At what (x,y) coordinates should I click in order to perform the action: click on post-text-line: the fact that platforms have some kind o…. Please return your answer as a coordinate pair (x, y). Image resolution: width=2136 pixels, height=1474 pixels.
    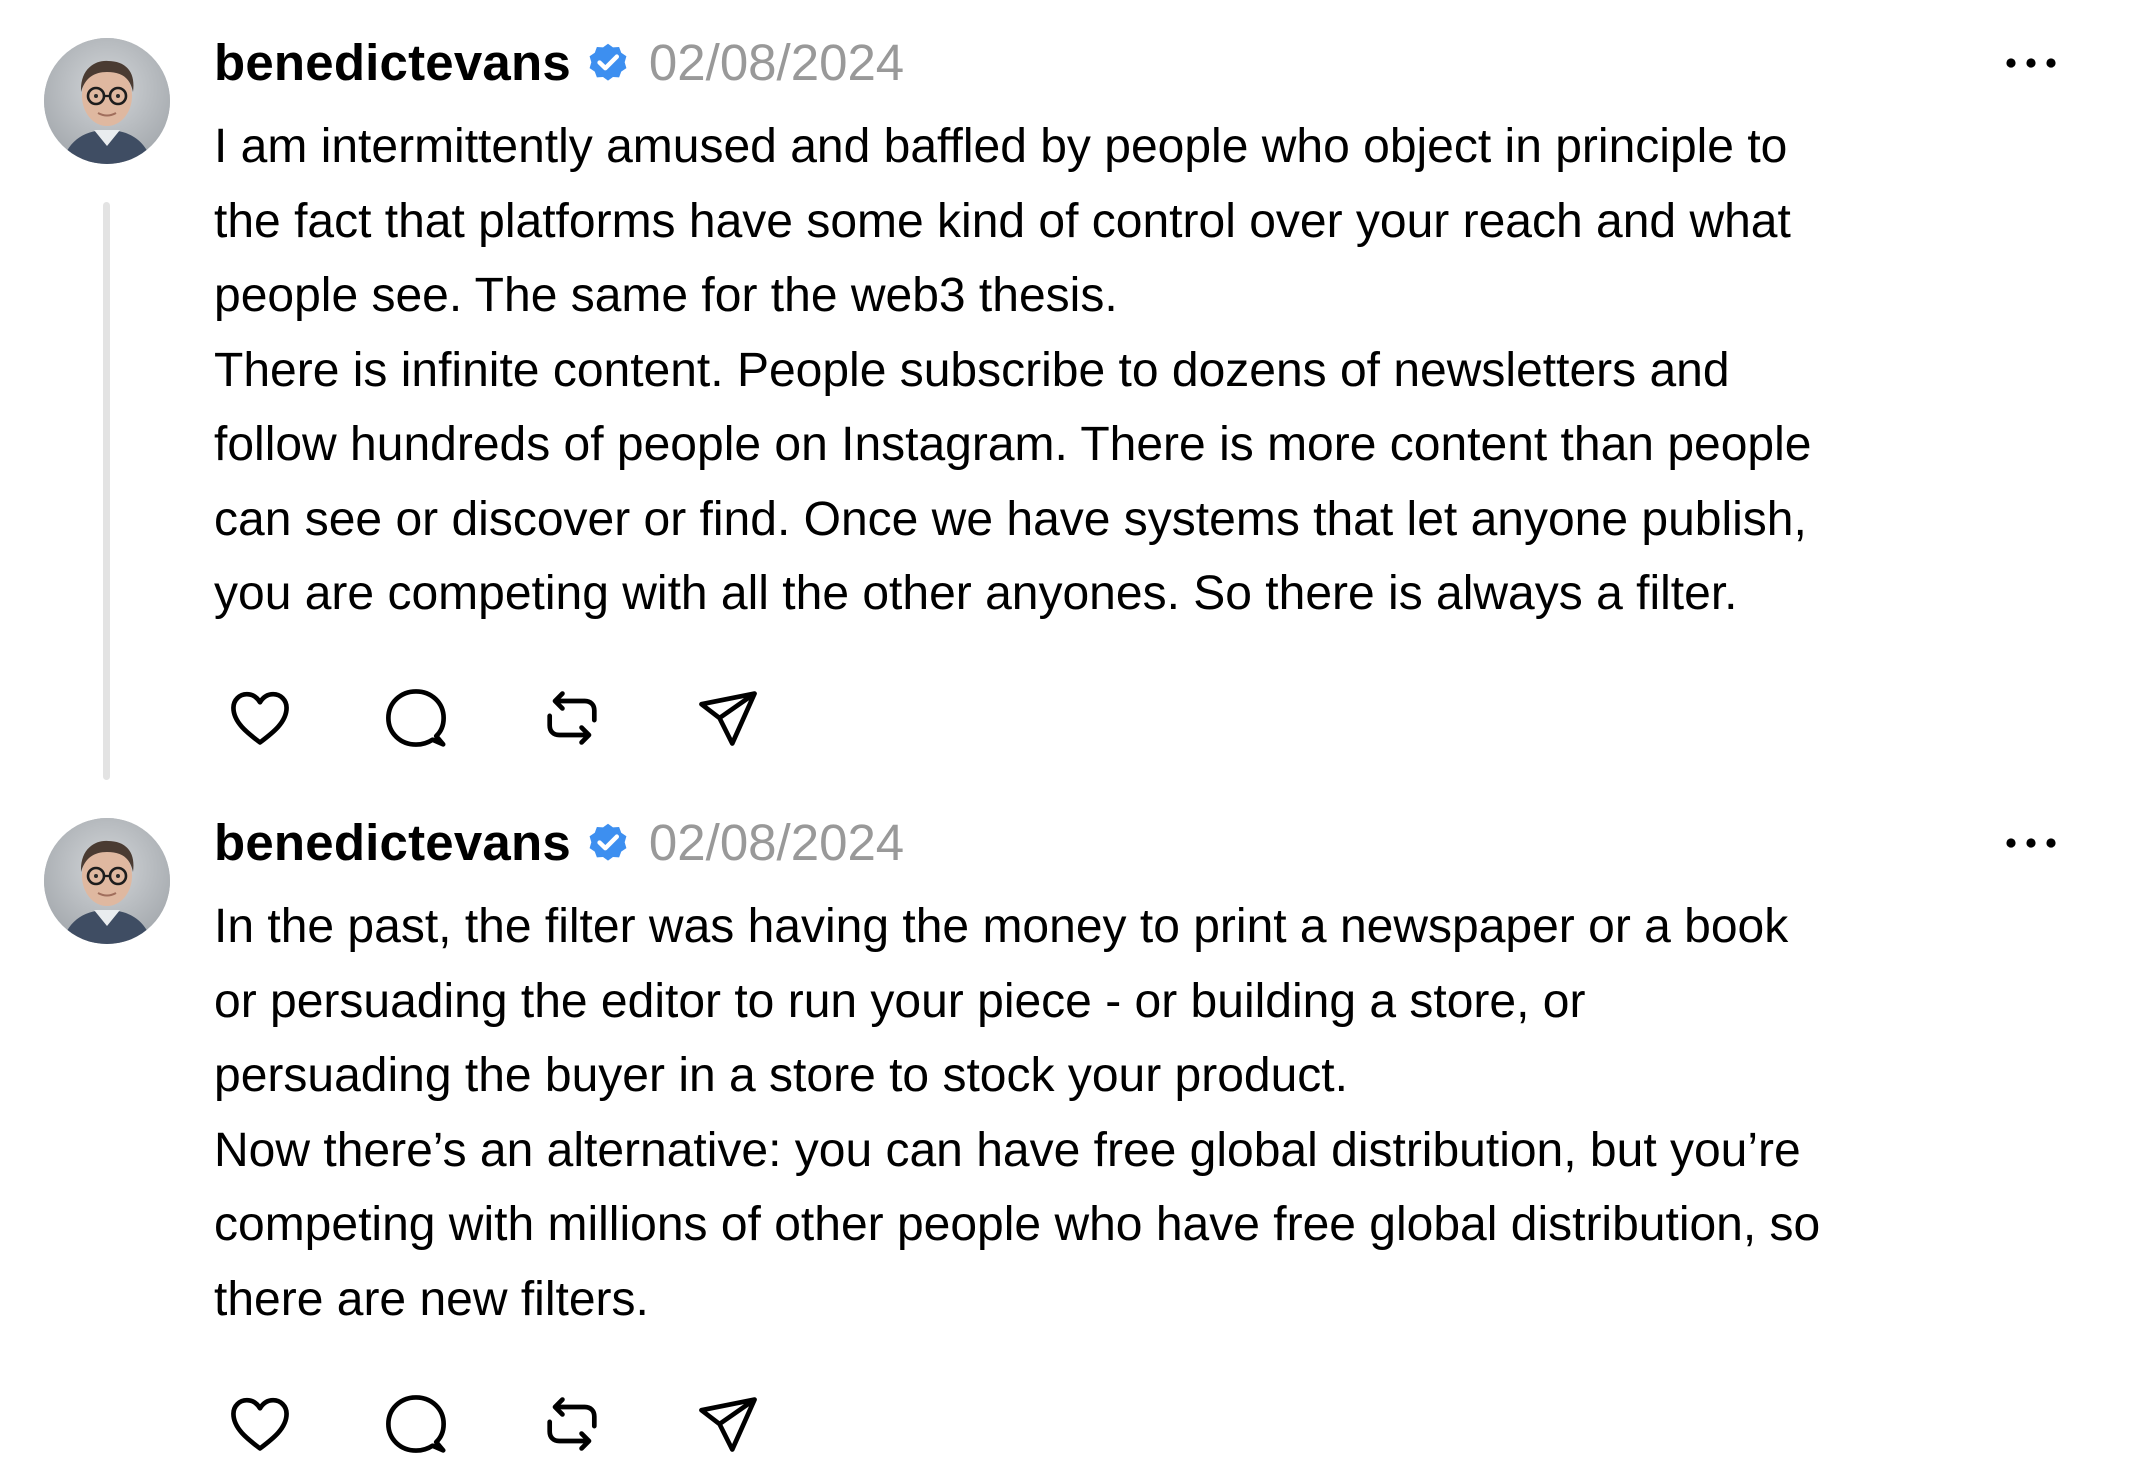
    Looking at the image, I should click on (1002, 221).